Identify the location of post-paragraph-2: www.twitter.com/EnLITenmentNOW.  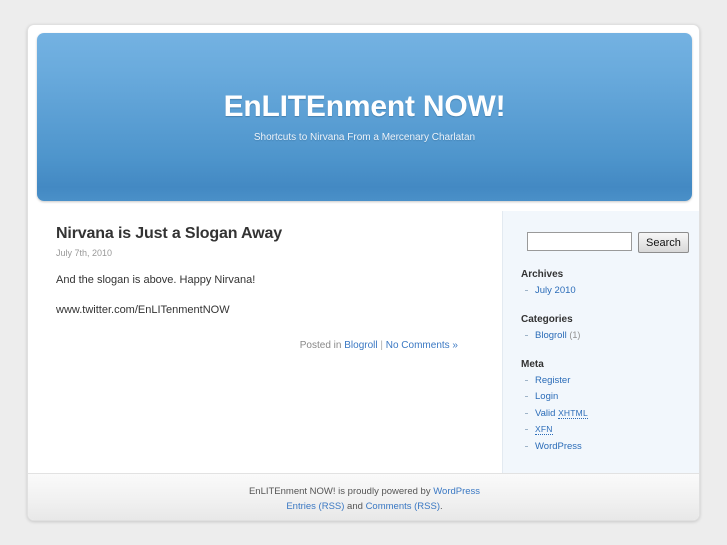
(143, 309).